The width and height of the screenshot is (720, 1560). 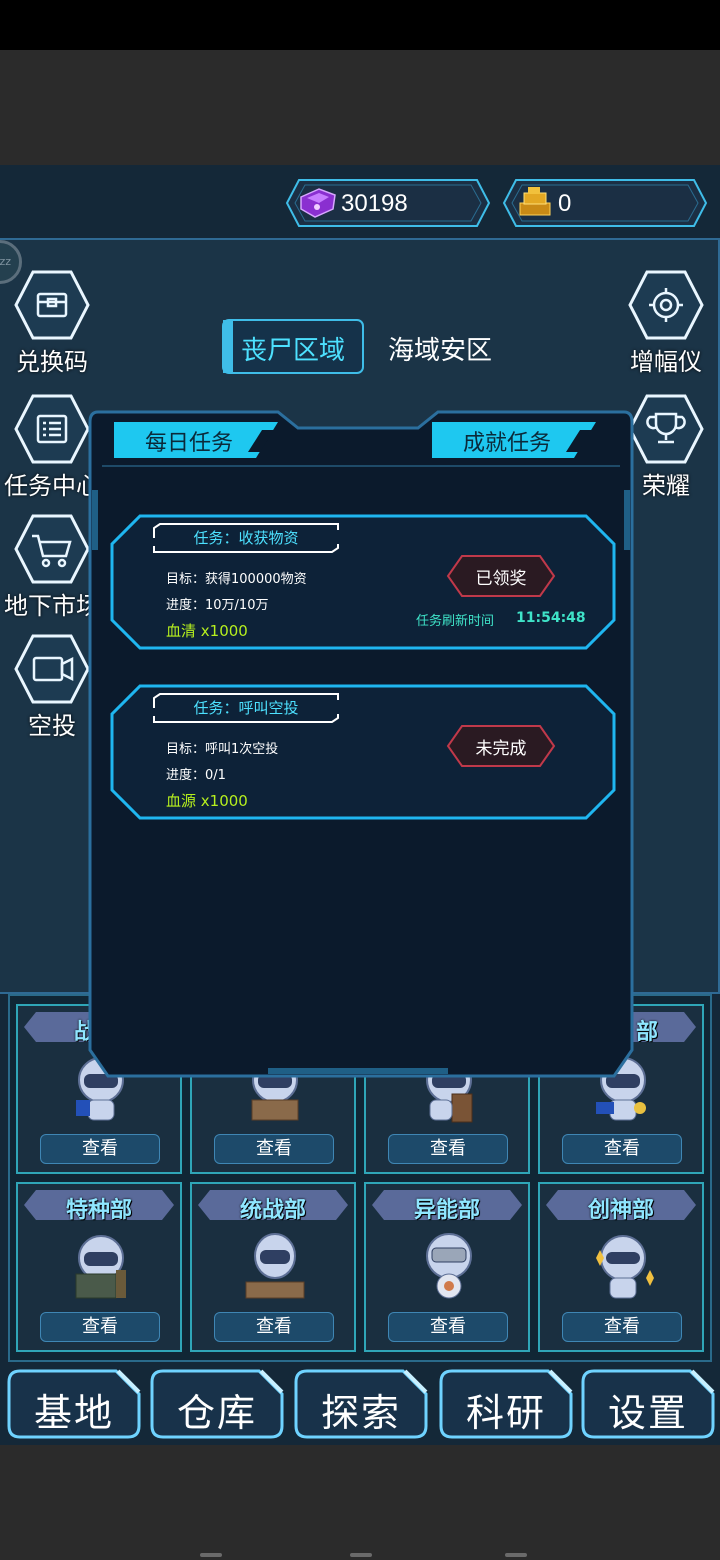 I want to click on amplifier-label: 增幅仪, so click(x=666, y=362).